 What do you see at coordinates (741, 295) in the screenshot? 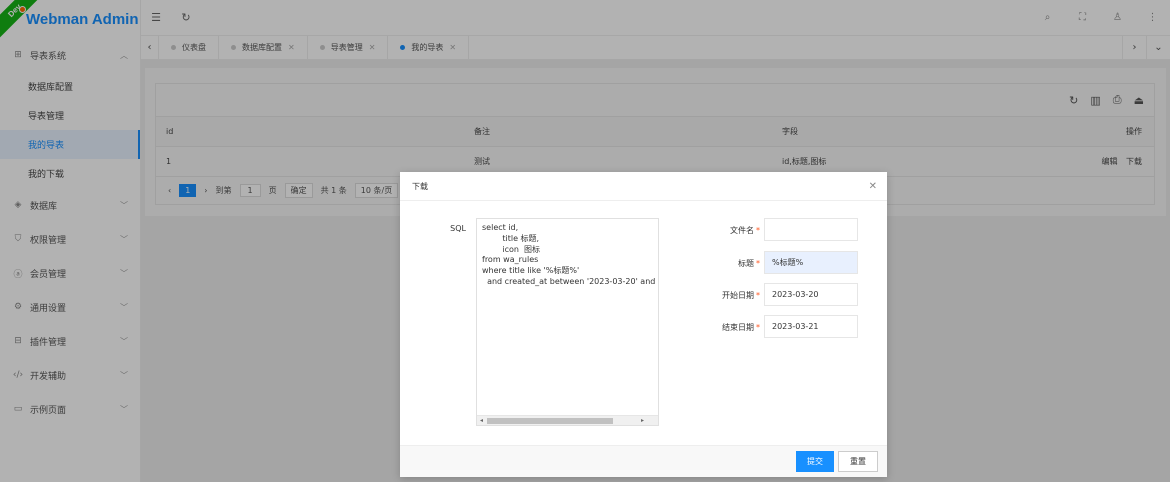
I see `start-date-label: 开始日期 *` at bounding box center [741, 295].